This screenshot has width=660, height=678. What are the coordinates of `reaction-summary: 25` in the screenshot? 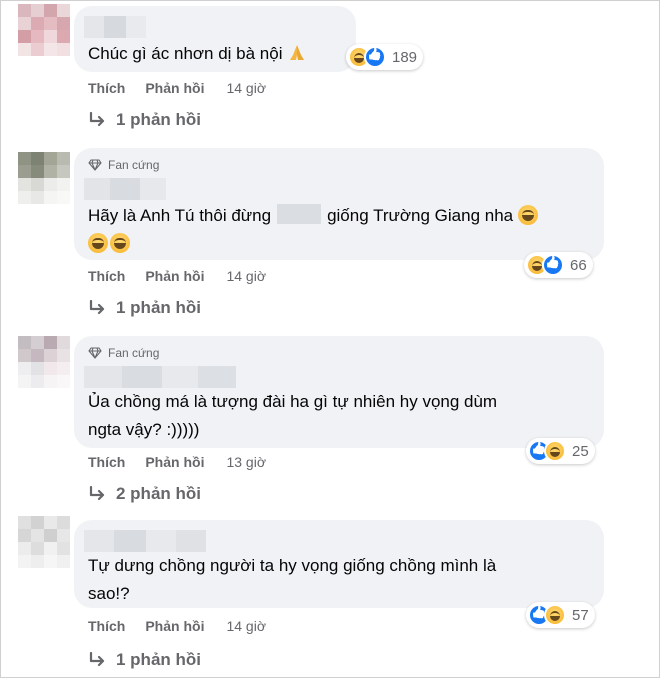 It's located at (560, 451).